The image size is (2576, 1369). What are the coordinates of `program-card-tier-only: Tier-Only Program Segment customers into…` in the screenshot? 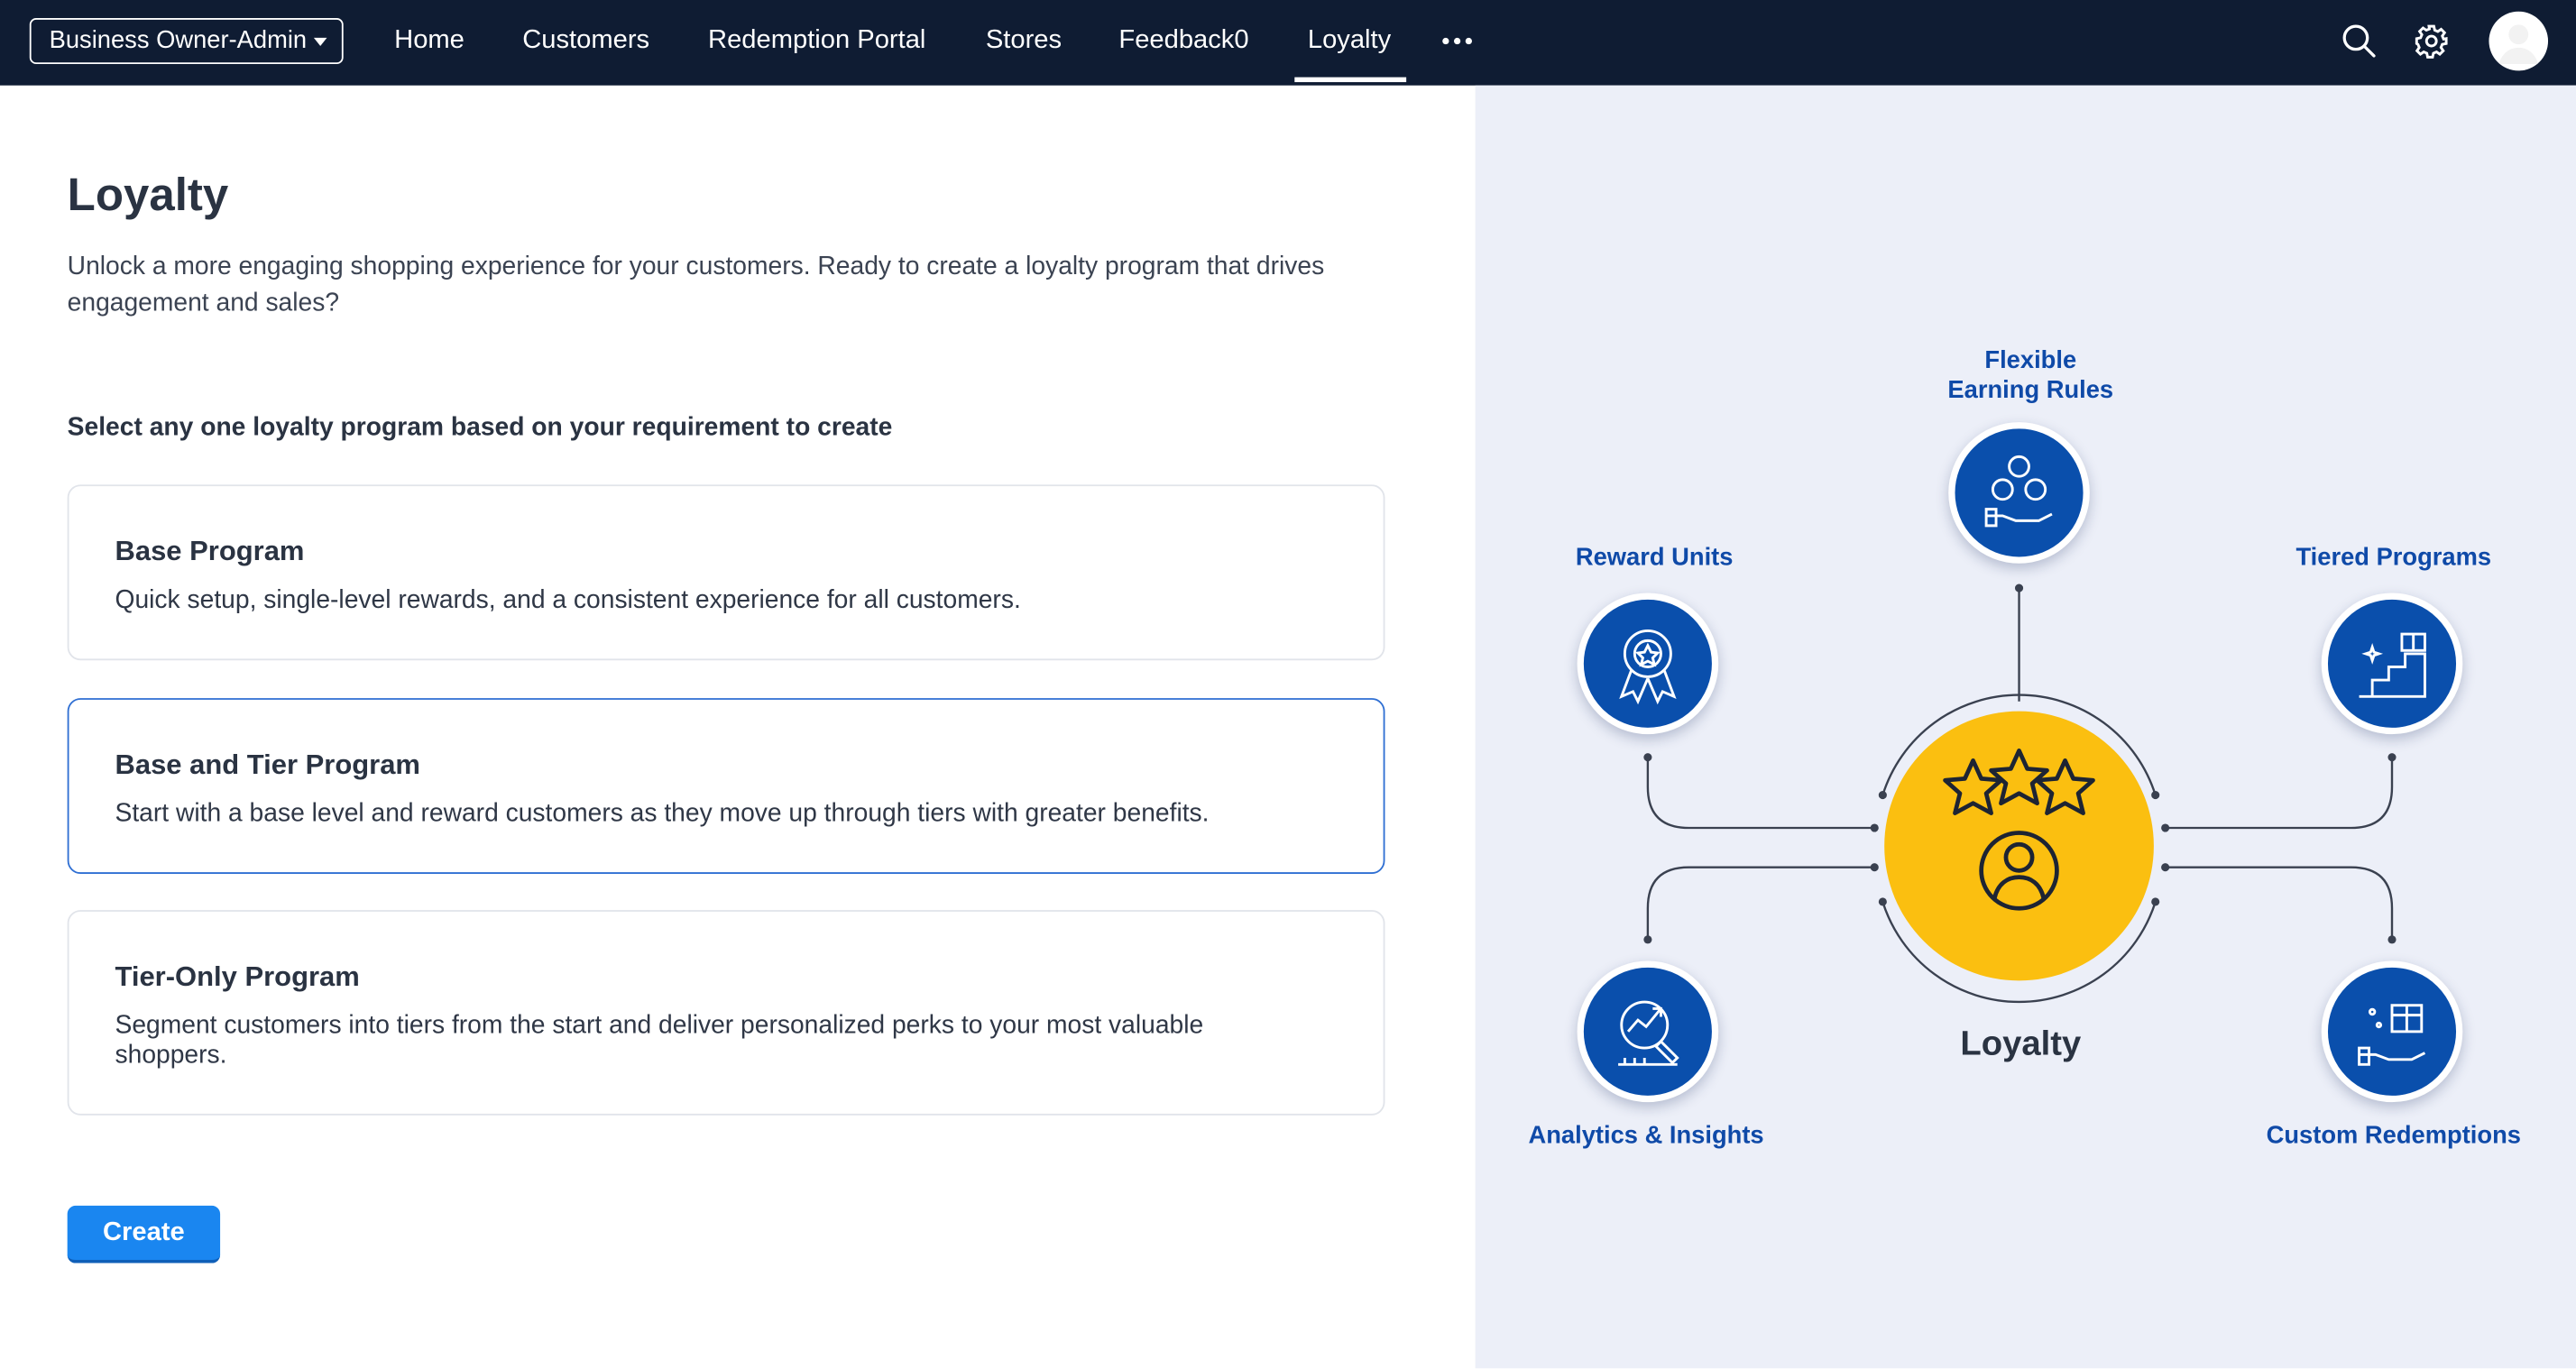 It's located at (726, 1013).